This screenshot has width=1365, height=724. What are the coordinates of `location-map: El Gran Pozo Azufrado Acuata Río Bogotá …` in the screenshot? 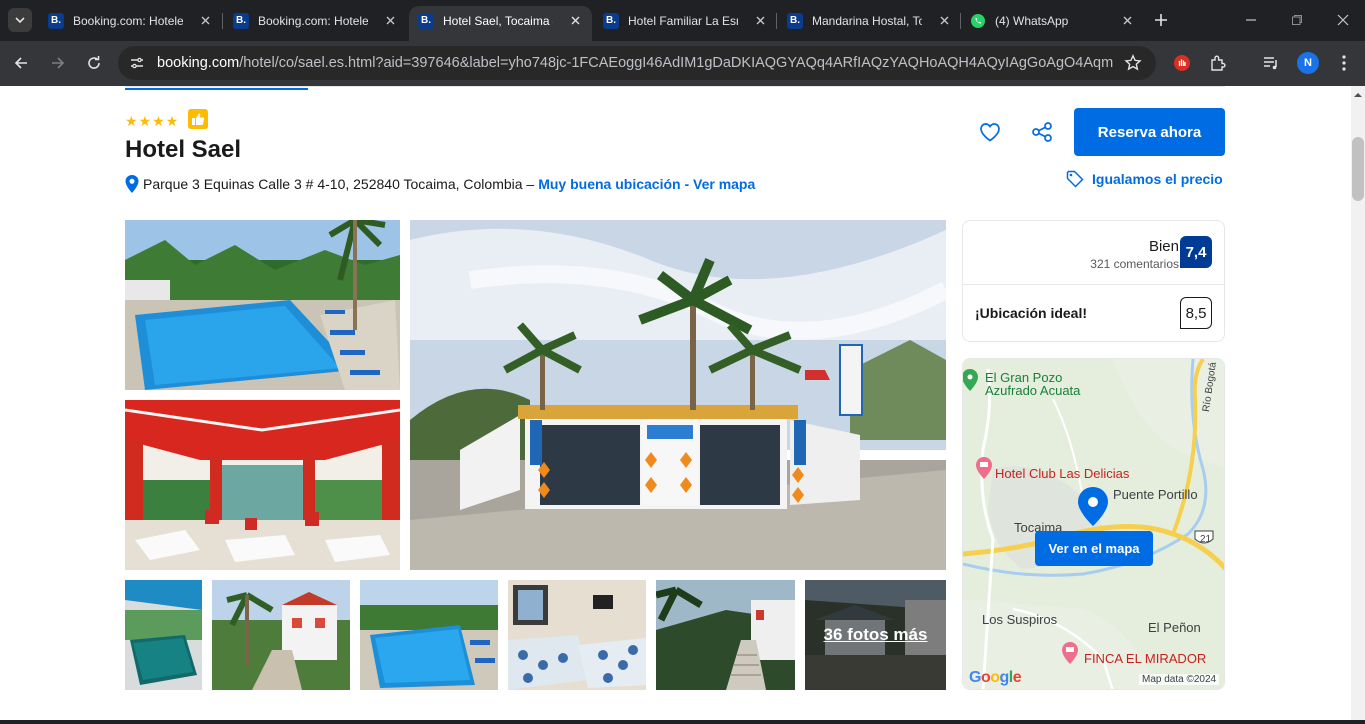 It's located at (1093, 524).